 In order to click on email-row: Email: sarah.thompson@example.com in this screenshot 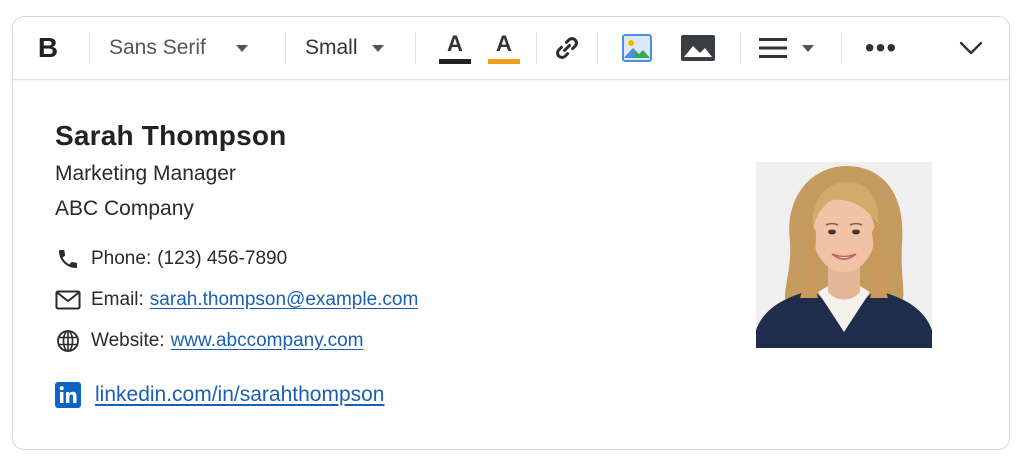, I will do `click(236, 300)`.